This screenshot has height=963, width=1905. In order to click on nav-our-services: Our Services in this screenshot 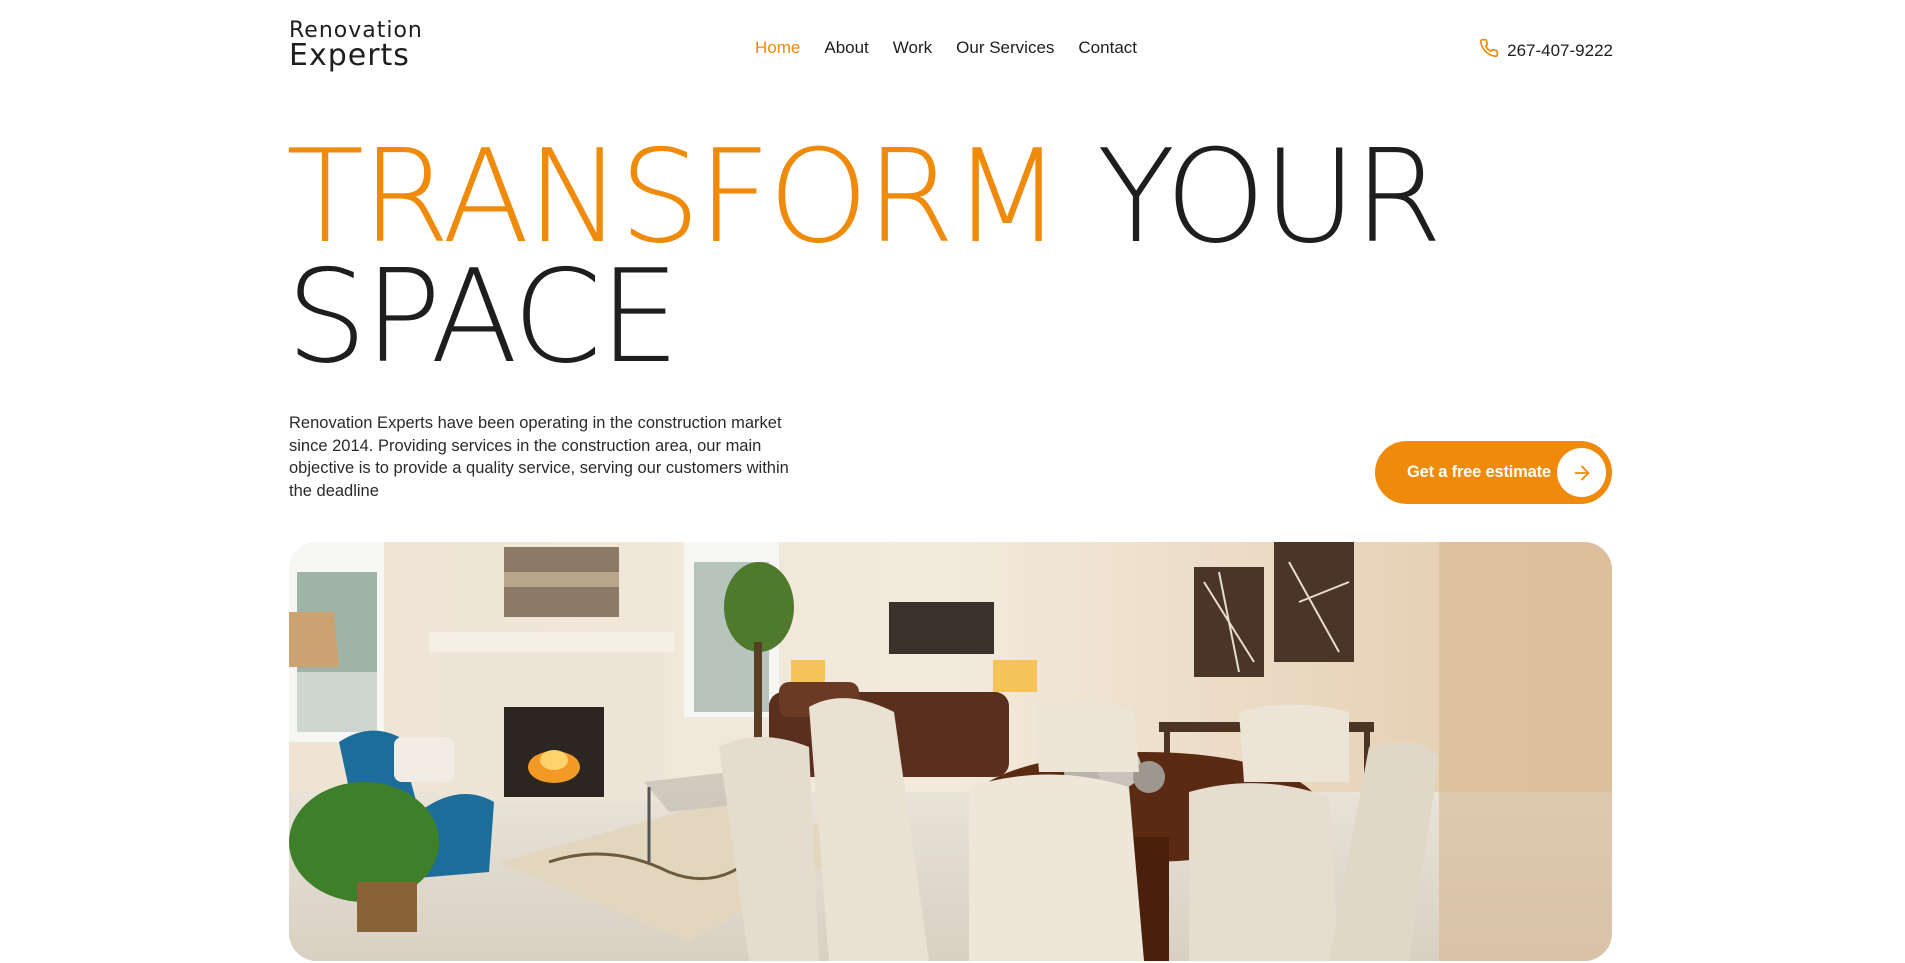, I will do `click(1005, 48)`.